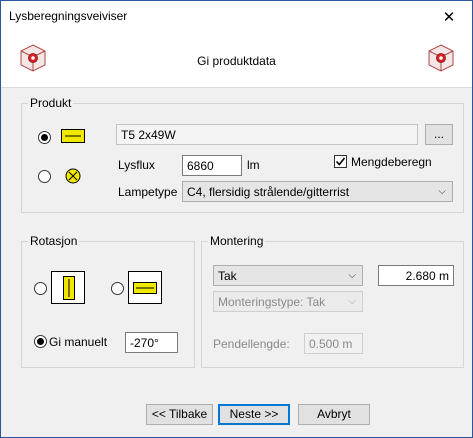 Image resolution: width=473 pixels, height=438 pixels. I want to click on next-button: Neste >>, so click(254, 414).